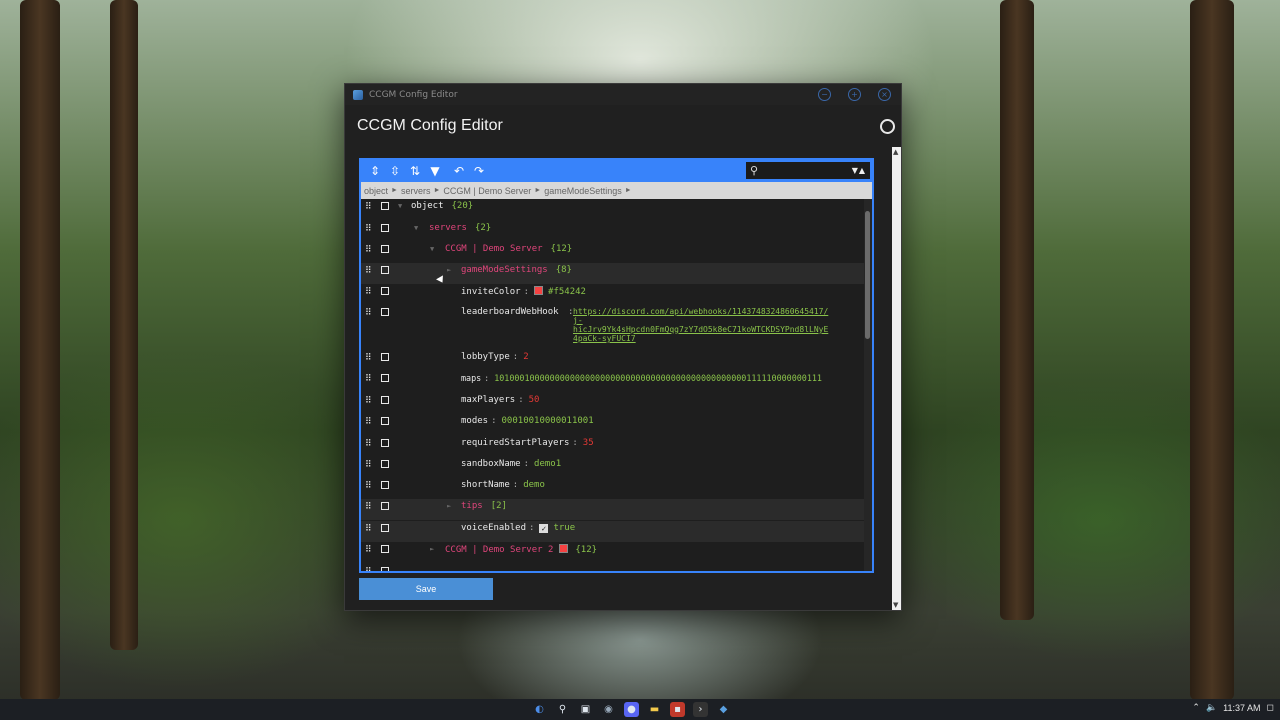 This screenshot has width=1280, height=720. What do you see at coordinates (700, 709) in the screenshot?
I see `terminal-icon: ›` at bounding box center [700, 709].